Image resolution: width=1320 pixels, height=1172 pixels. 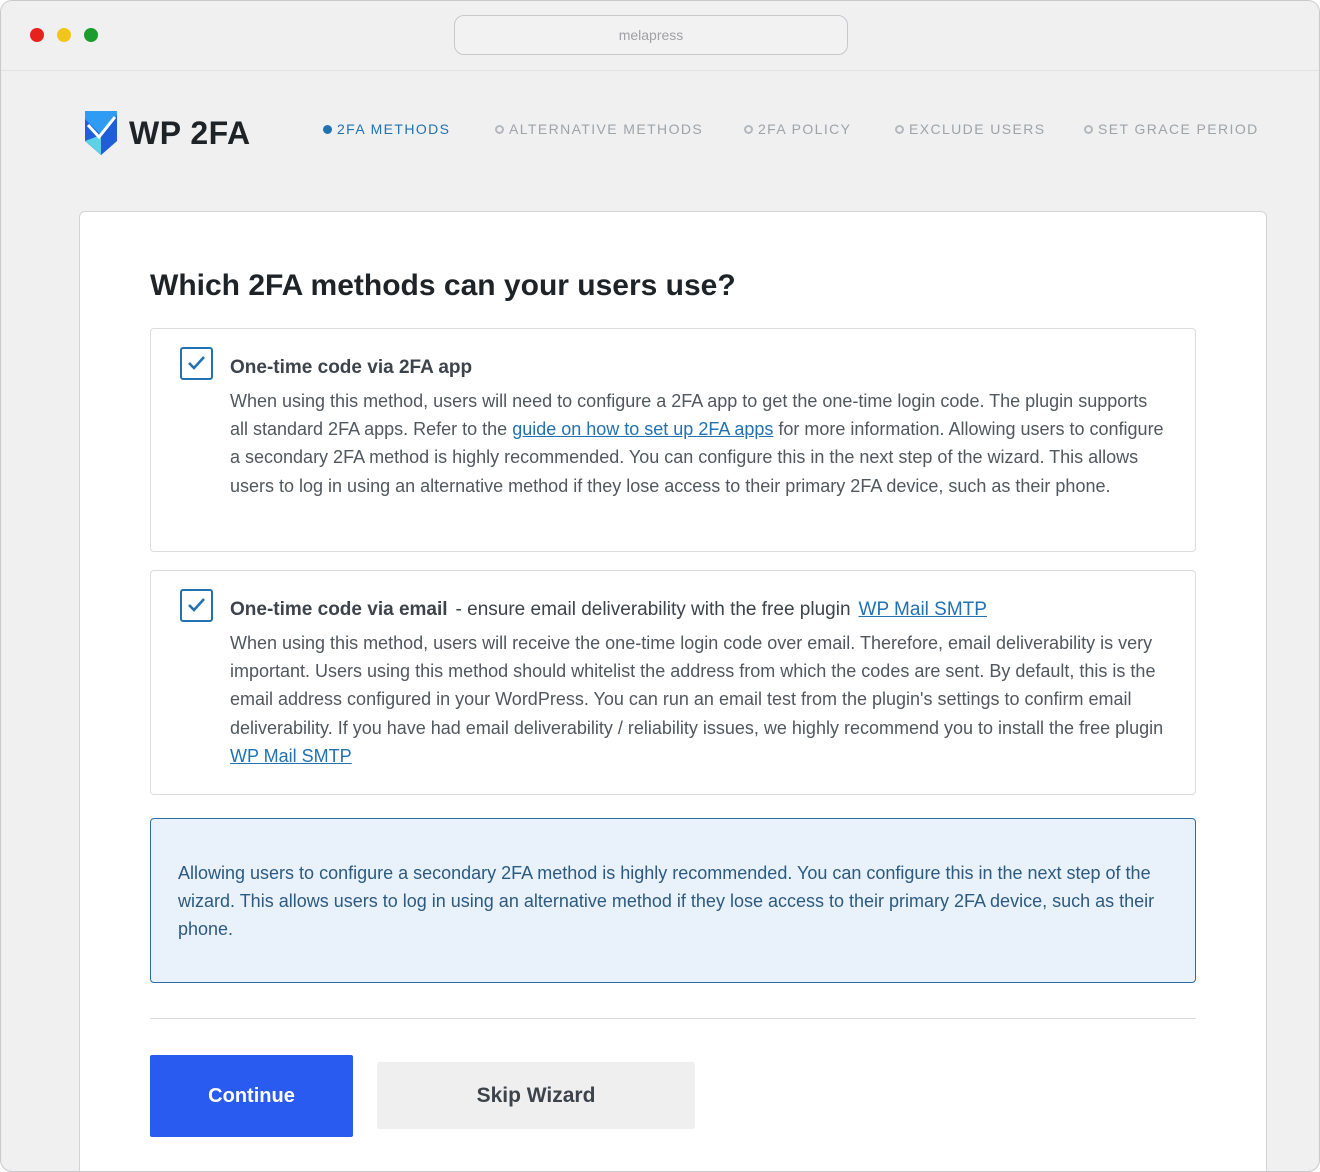 I want to click on step-label: EXCLUDE USERS, so click(x=977, y=129).